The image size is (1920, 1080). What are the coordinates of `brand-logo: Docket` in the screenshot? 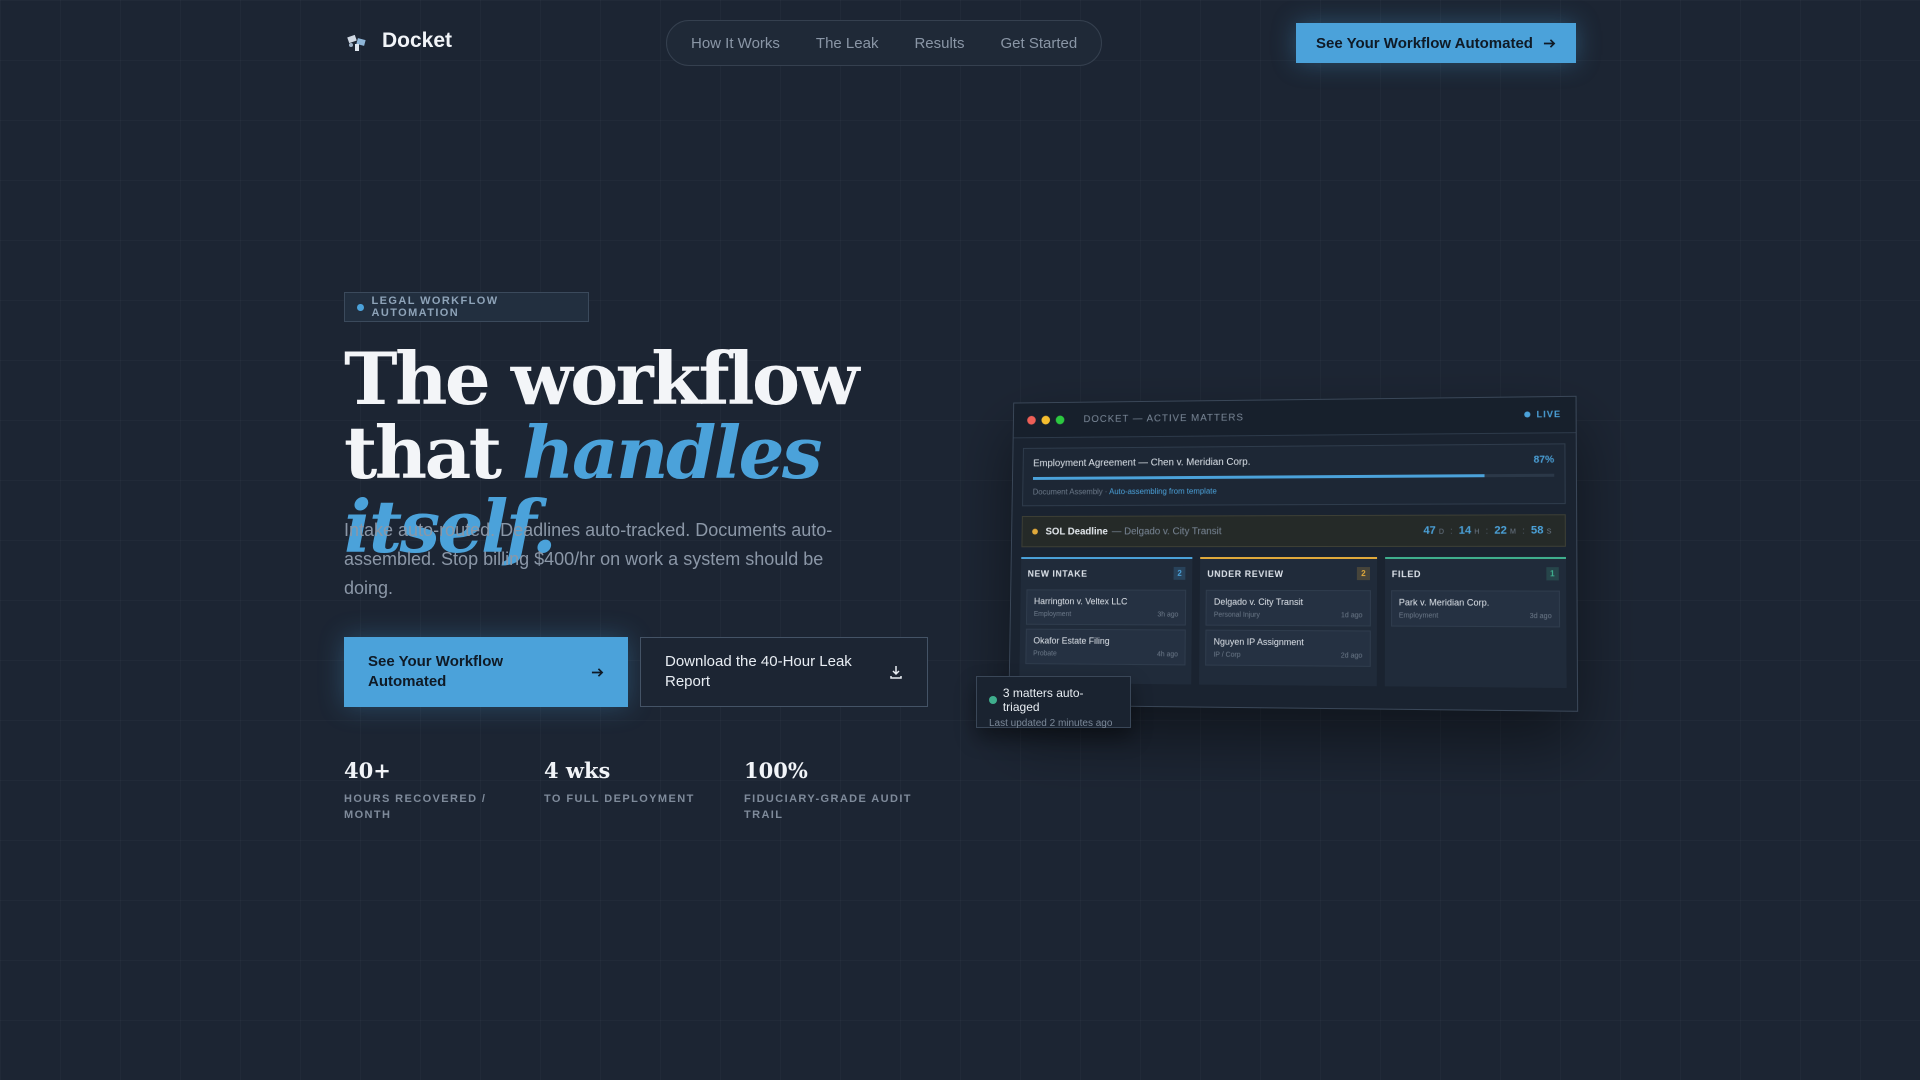 It's located at (398, 41).